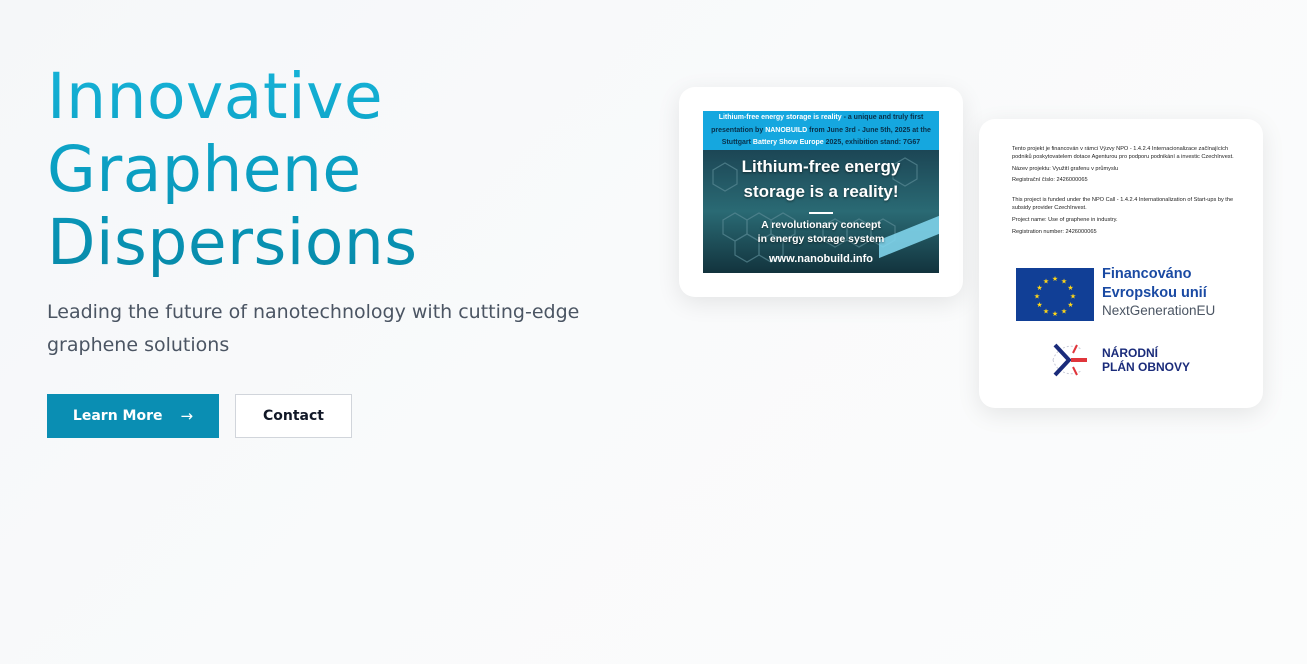 The width and height of the screenshot is (1307, 664). I want to click on banner-sub-2: in energy storage system, so click(821, 239).